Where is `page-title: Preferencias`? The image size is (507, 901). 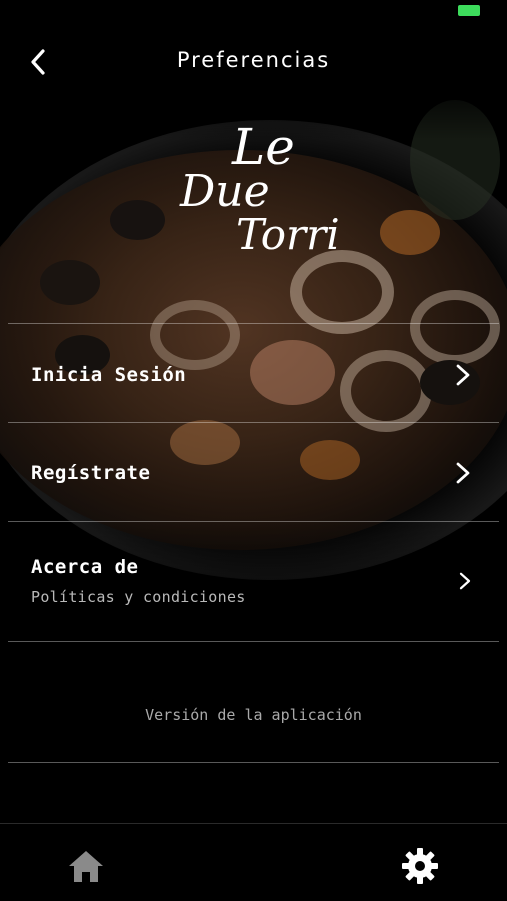
page-title: Preferencias is located at coordinates (253, 60).